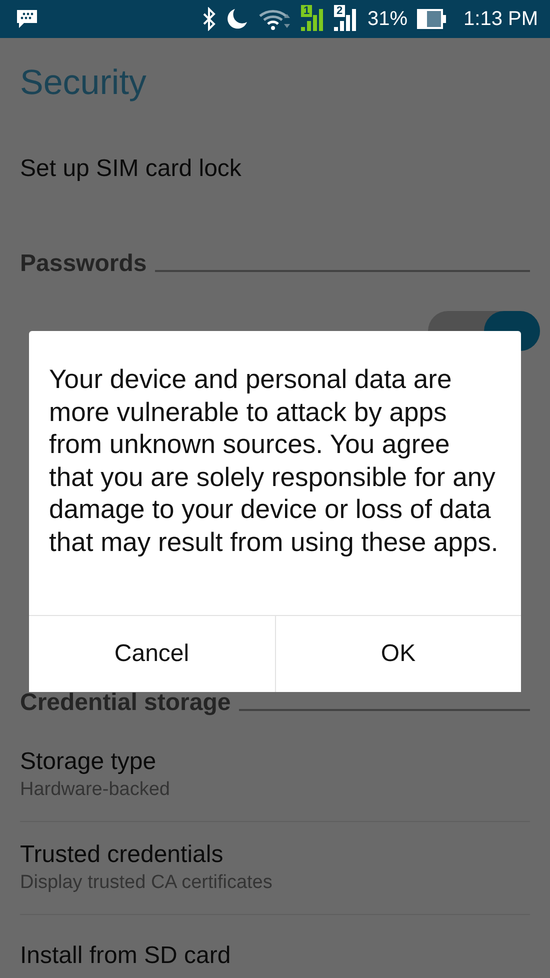  I want to click on page-title: Security, so click(83, 83).